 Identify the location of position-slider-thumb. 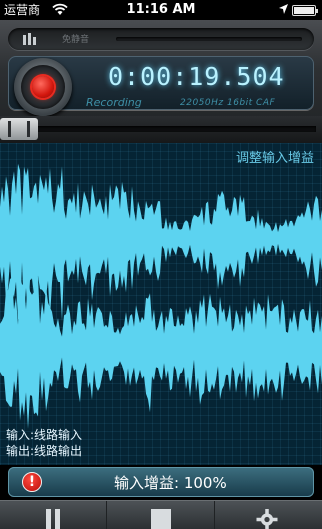
(19, 129).